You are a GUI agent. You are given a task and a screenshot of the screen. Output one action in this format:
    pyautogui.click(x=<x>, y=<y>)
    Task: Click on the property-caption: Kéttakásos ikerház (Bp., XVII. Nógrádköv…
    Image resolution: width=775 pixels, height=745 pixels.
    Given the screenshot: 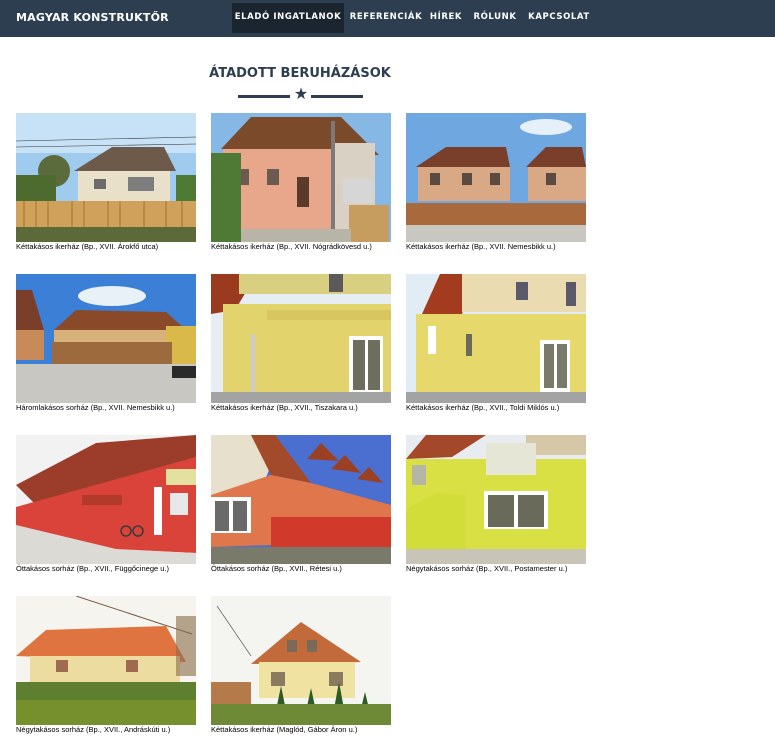 What is the action you would take?
    pyautogui.click(x=291, y=246)
    